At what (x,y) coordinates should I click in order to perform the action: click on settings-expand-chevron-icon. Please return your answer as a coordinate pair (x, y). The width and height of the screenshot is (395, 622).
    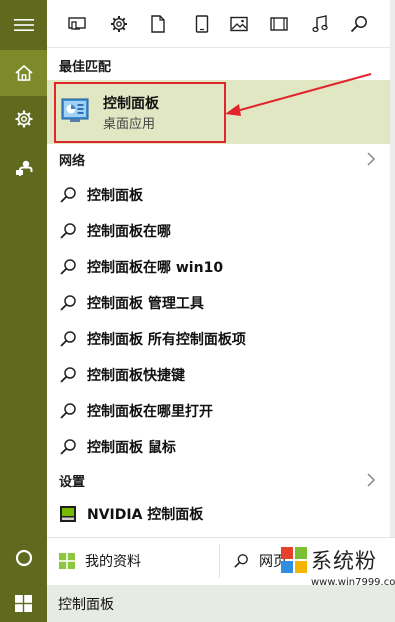
    Looking at the image, I should click on (371, 480).